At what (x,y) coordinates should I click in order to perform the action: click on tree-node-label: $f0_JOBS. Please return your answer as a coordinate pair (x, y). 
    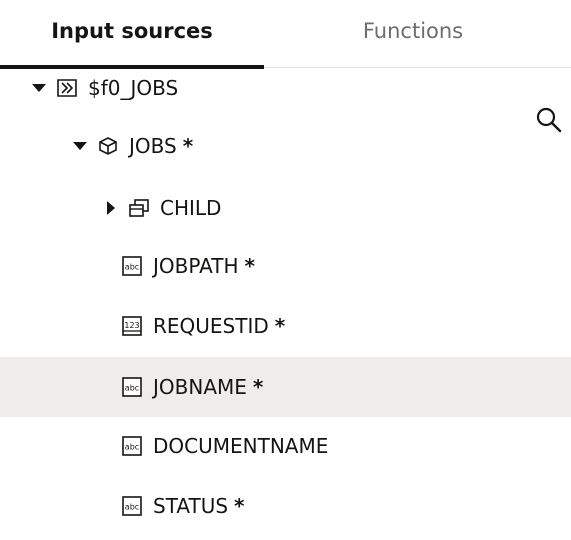
    Looking at the image, I should click on (133, 88).